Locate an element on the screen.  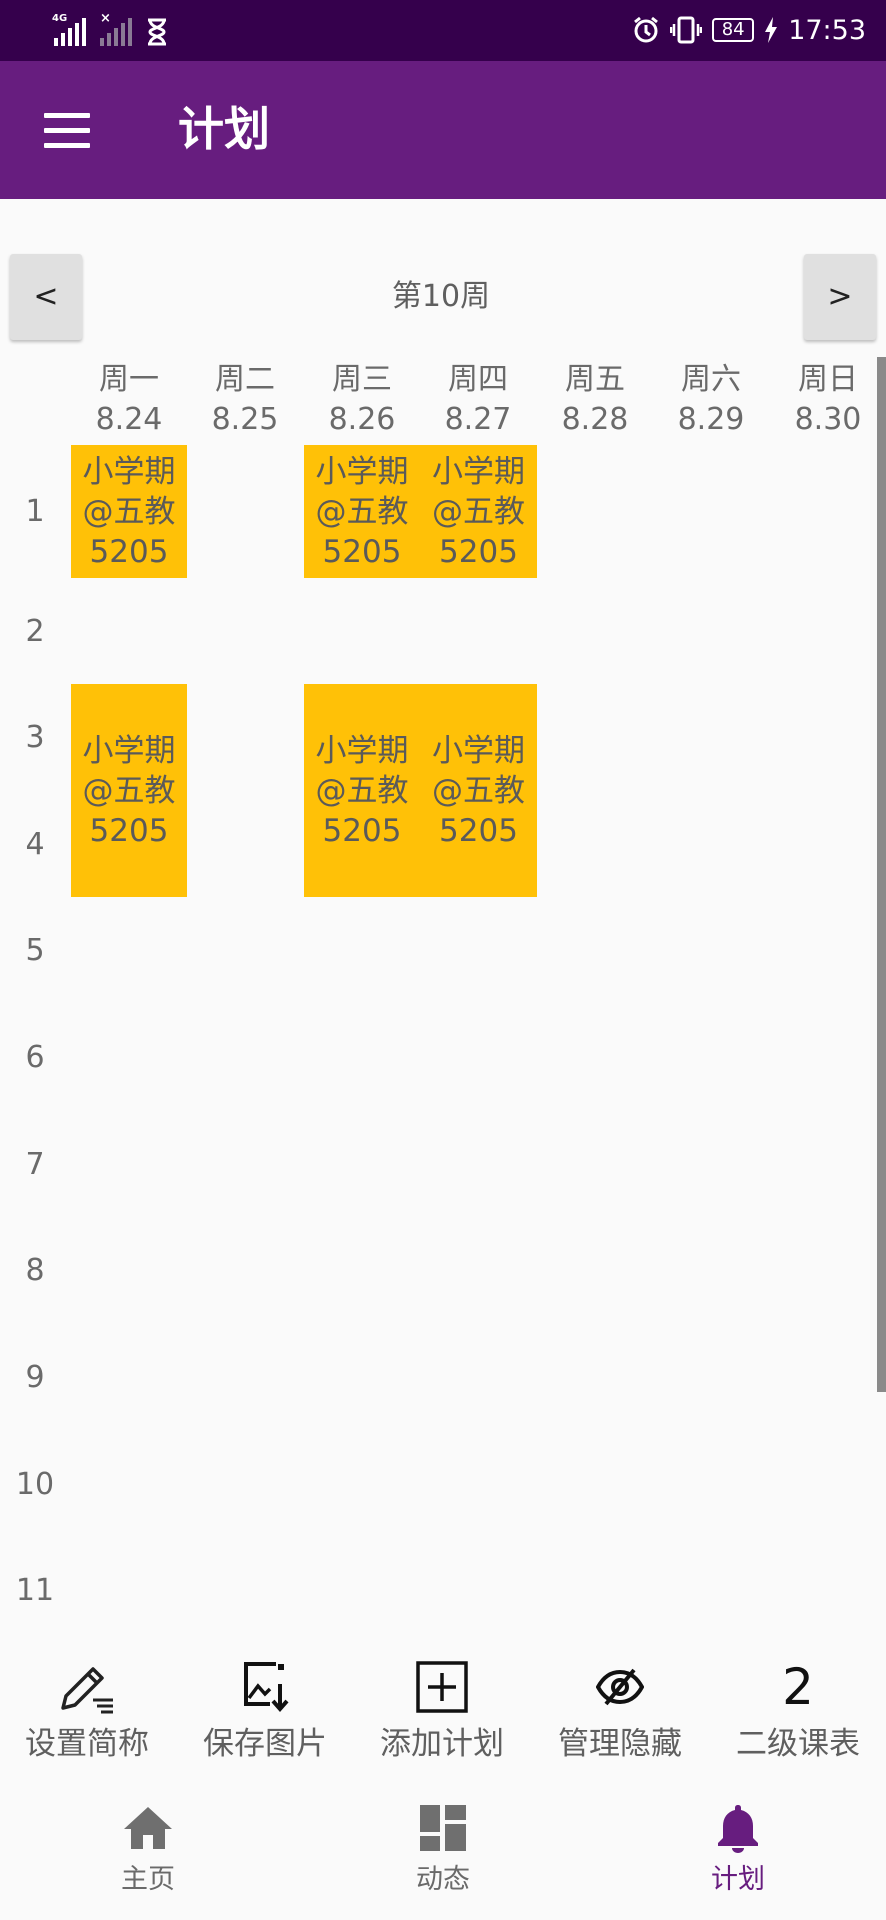
clock: 17:53 is located at coordinates (827, 30).